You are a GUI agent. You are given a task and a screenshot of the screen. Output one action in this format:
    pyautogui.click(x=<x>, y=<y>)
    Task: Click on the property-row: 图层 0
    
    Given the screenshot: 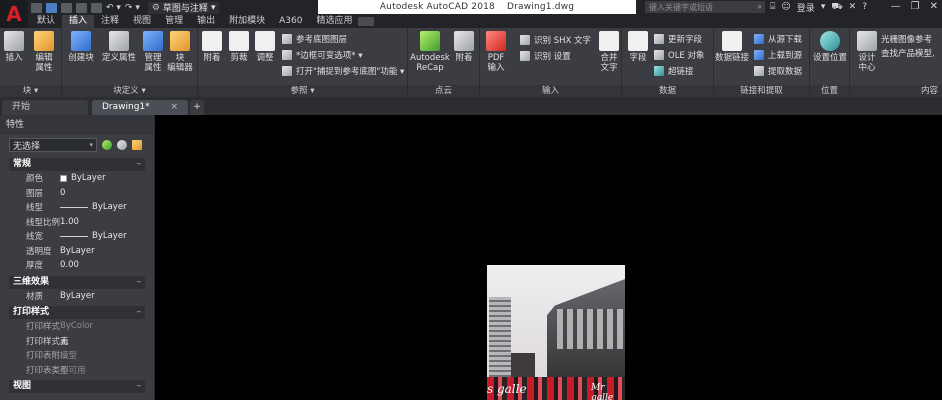 What is the action you would take?
    pyautogui.click(x=77, y=193)
    